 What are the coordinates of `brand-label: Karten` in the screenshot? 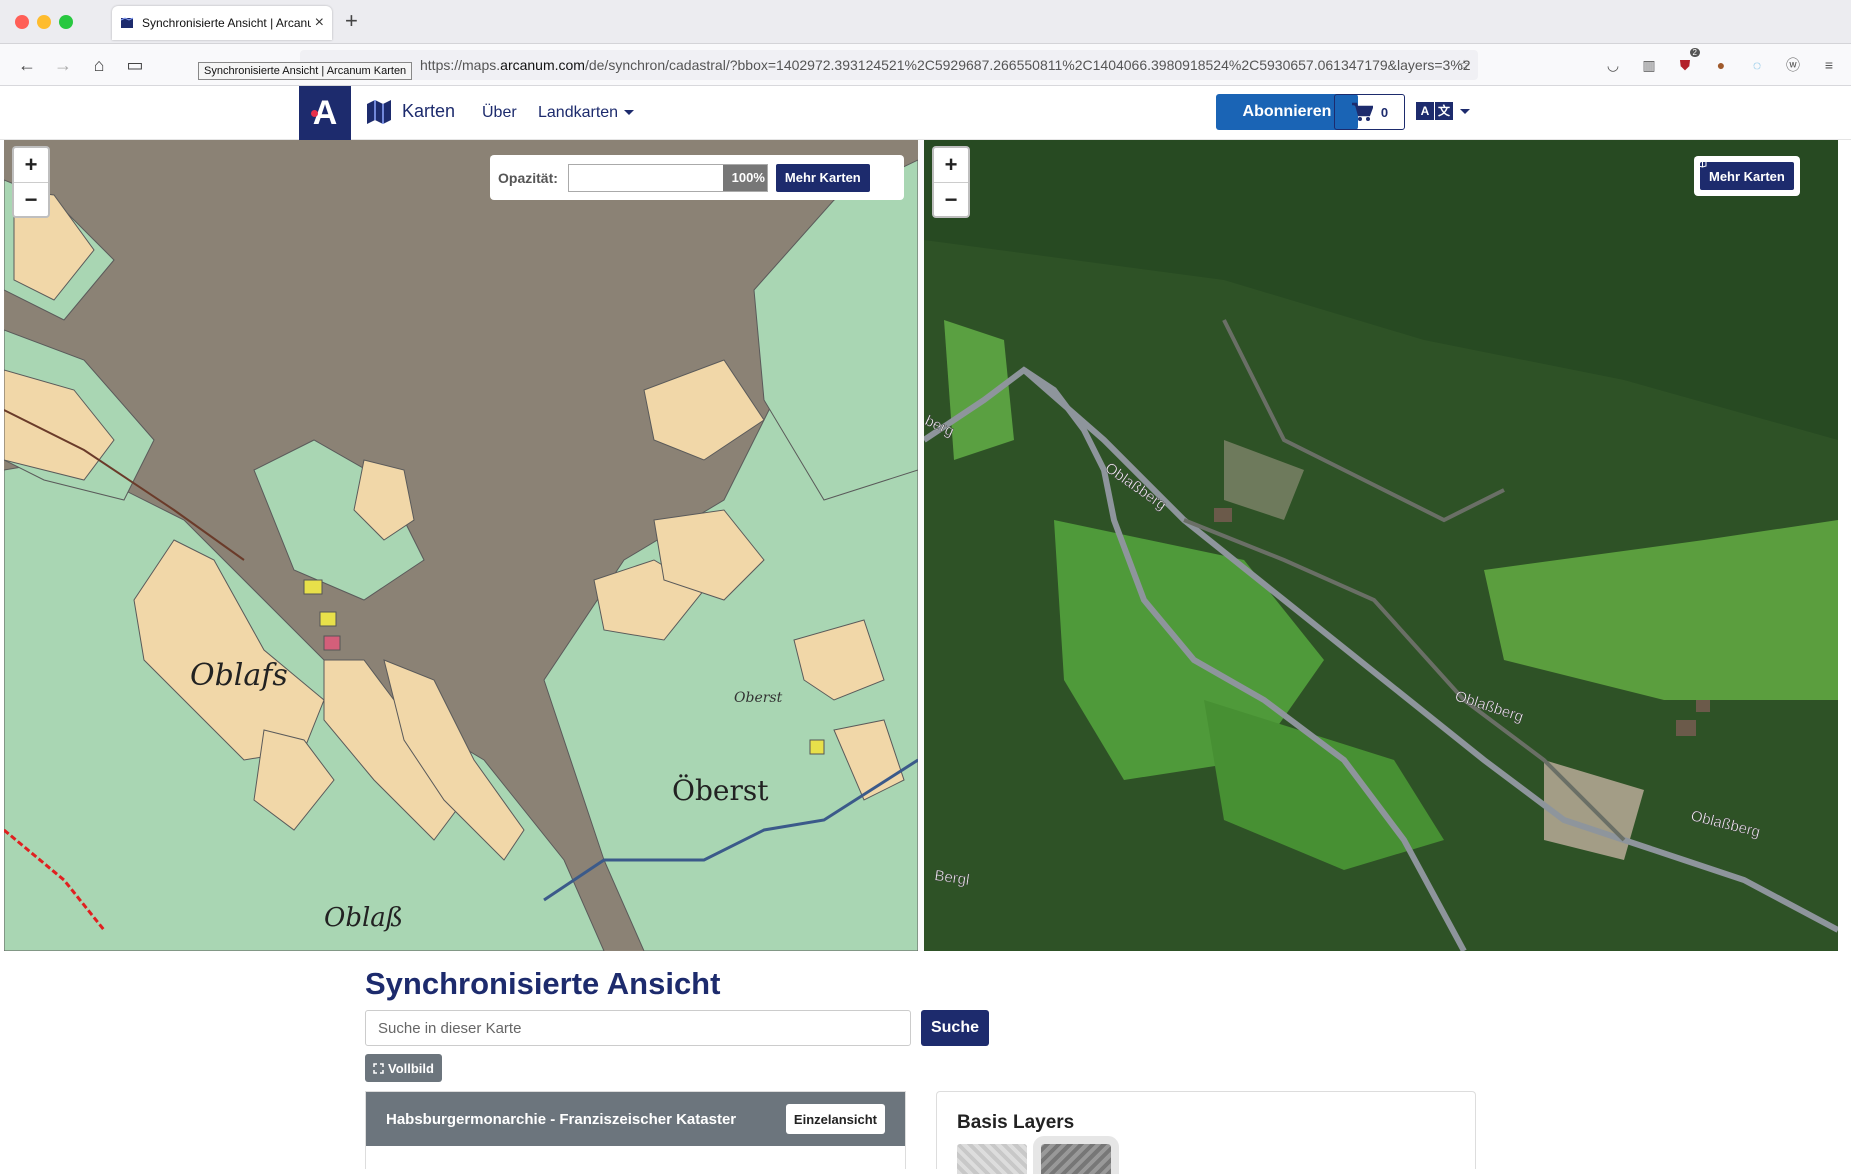 It's located at (429, 110).